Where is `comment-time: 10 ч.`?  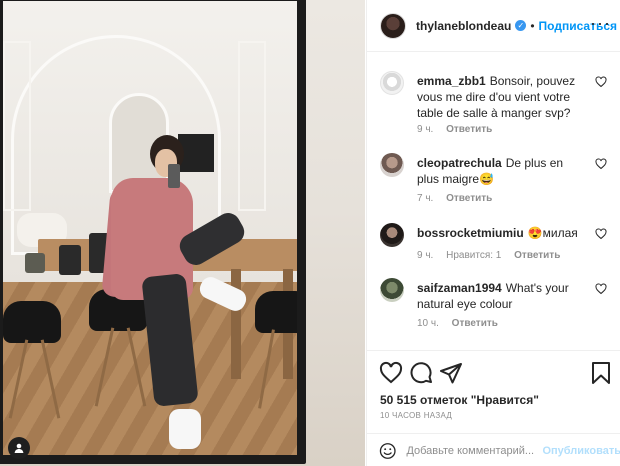
comment-time: 10 ч. is located at coordinates (428, 323).